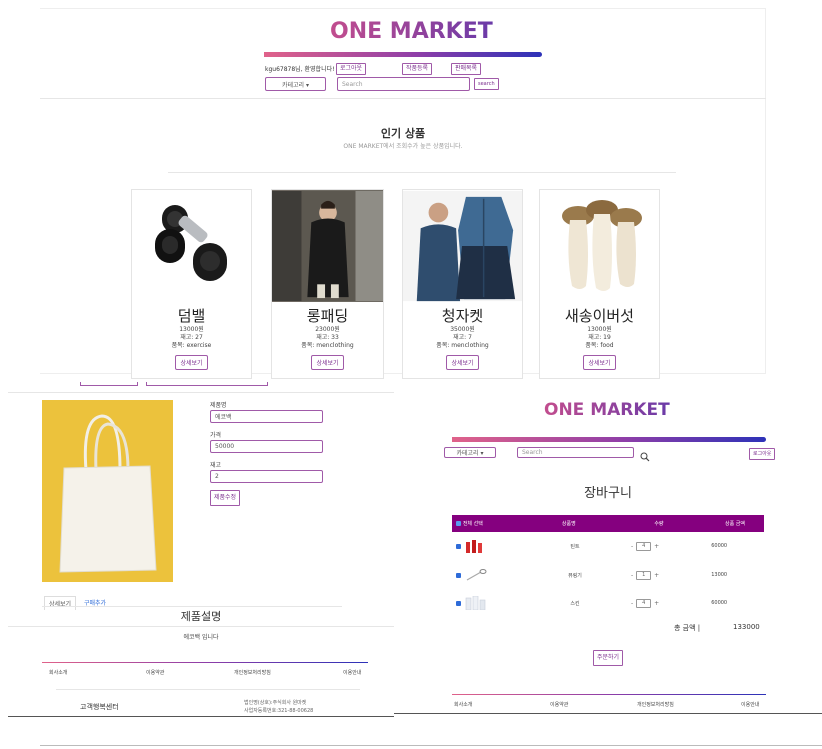 The width and height of the screenshot is (822, 749). I want to click on footer-privacy-link: 개인정보처리방침, so click(252, 672).